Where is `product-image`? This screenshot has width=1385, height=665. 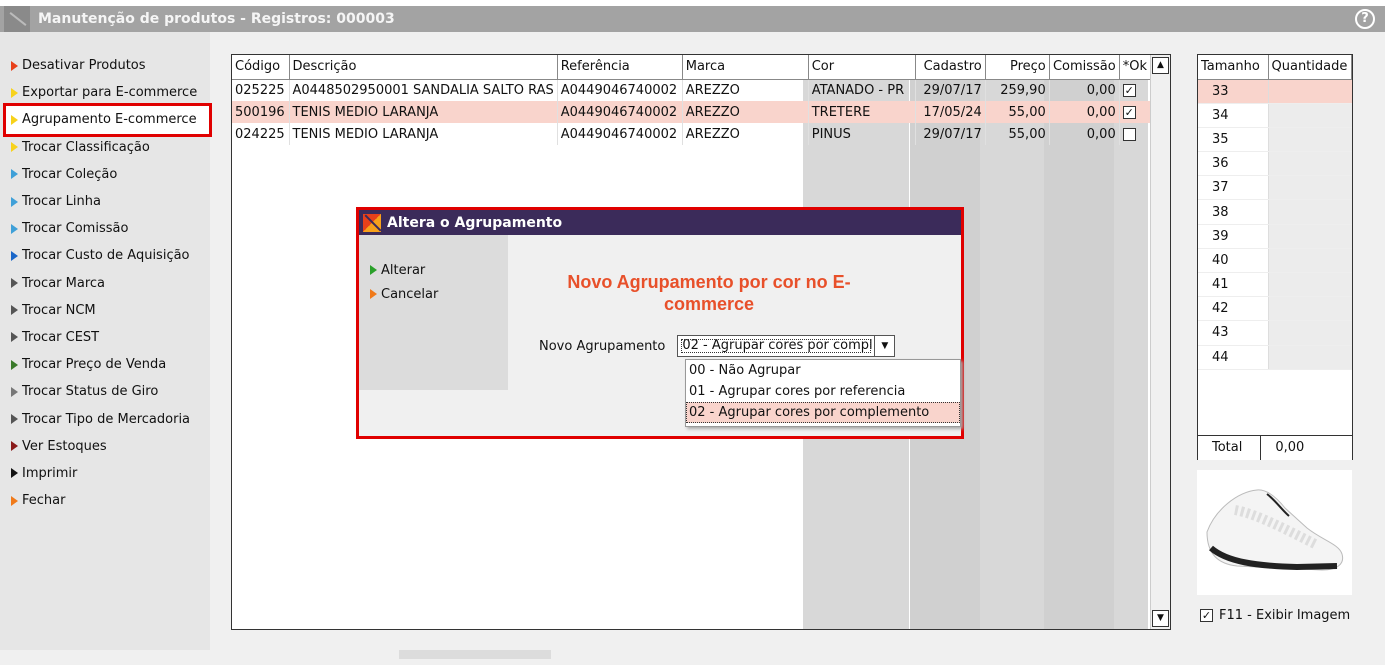 product-image is located at coordinates (1274, 532).